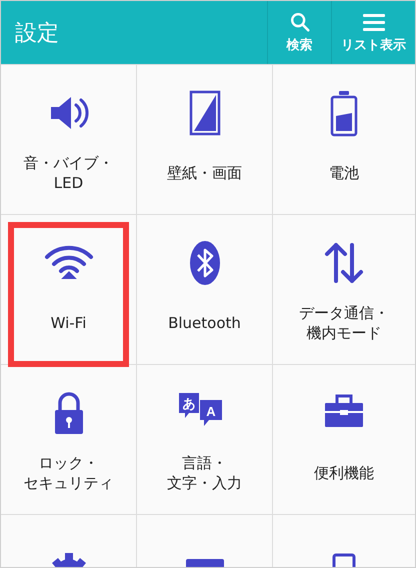 This screenshot has height=568, width=416. I want to click on settings-tile: データ通信・ 機内モード, so click(344, 289).